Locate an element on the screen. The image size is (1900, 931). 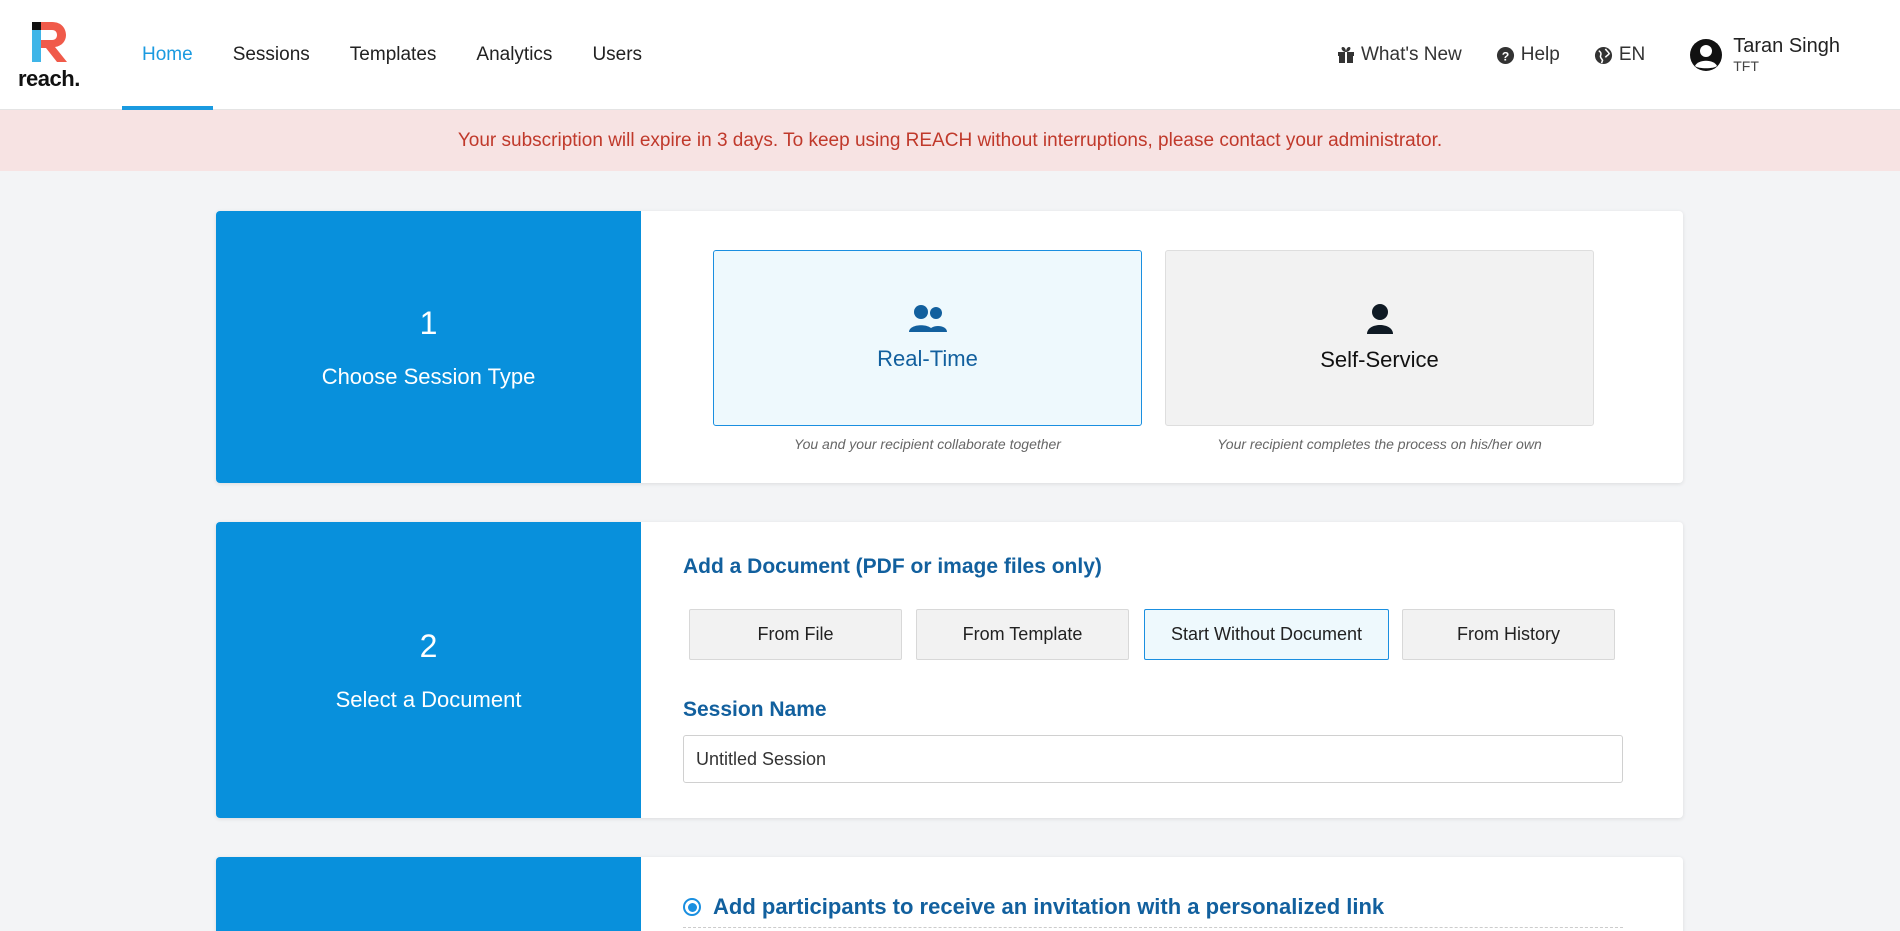
language-label: EN is located at coordinates (1632, 54).